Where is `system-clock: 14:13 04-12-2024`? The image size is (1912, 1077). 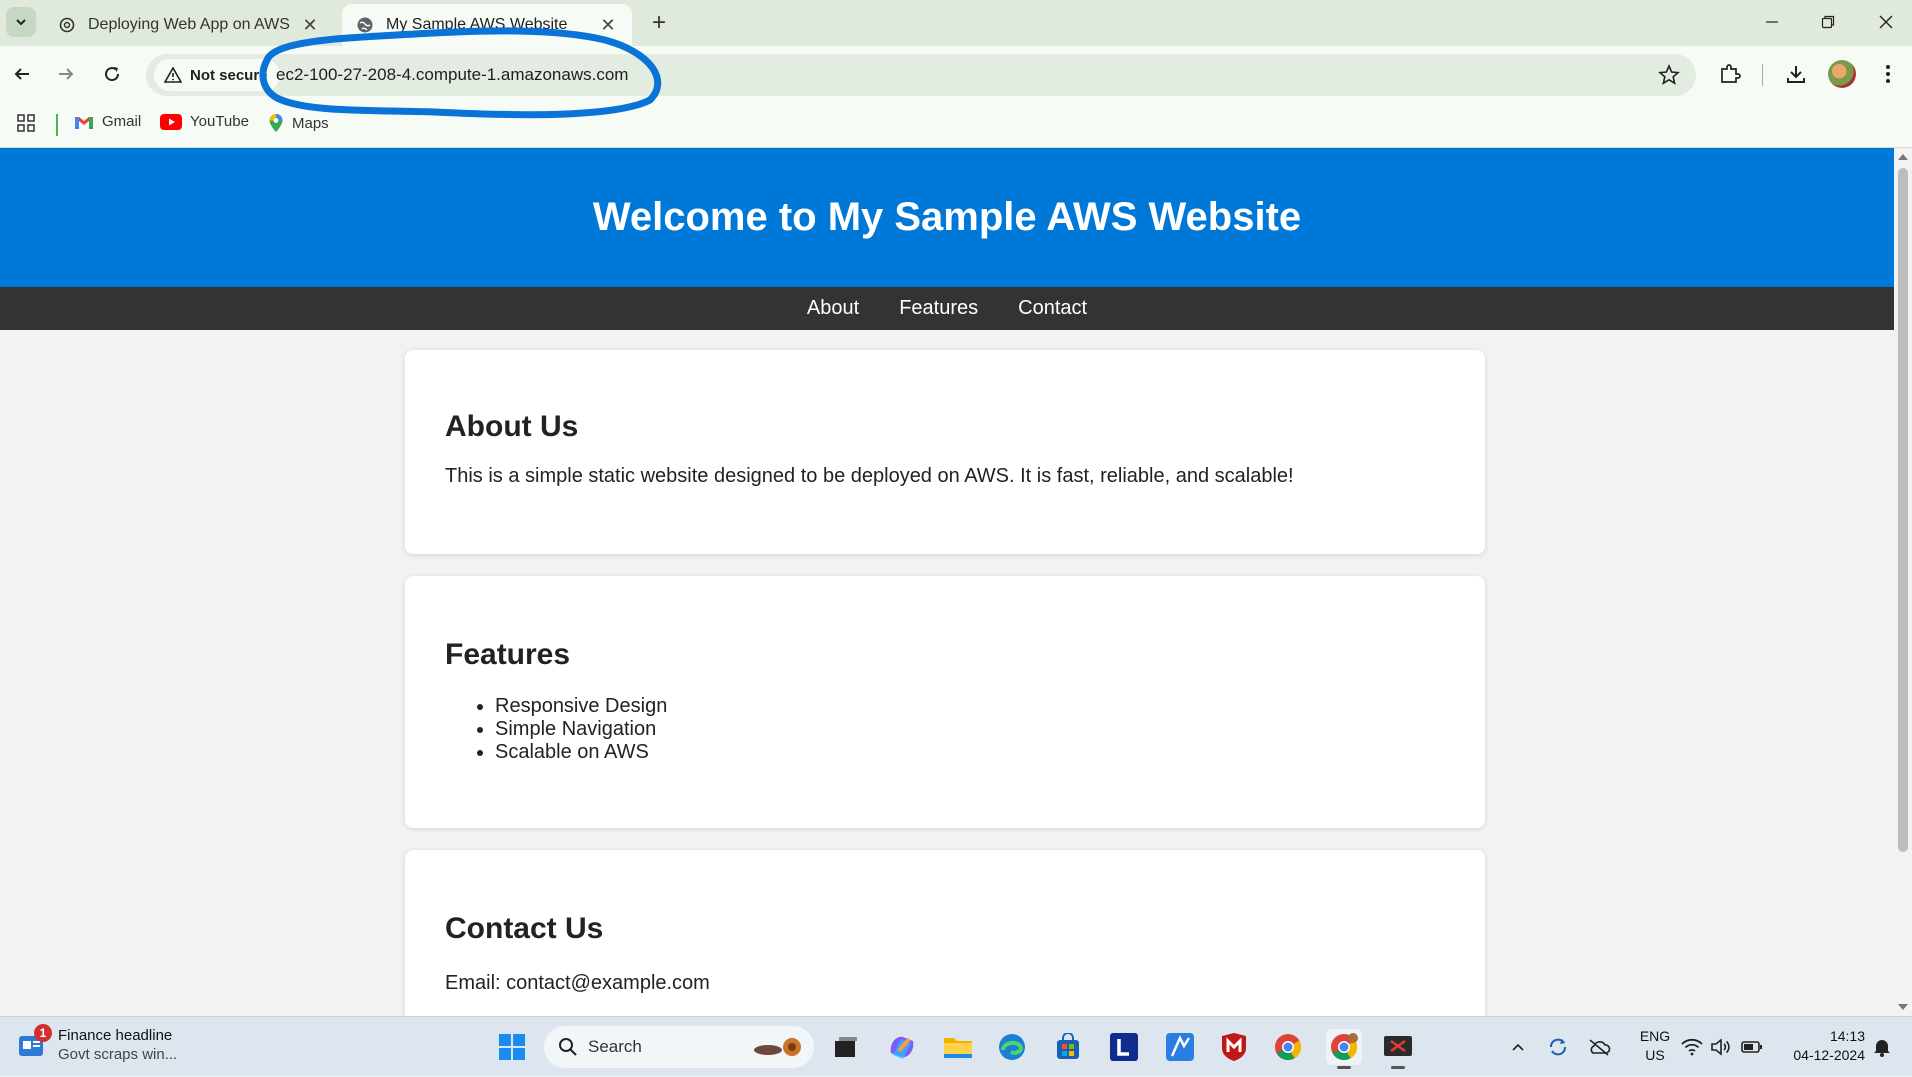 system-clock: 14:13 04-12-2024 is located at coordinates (1820, 1046).